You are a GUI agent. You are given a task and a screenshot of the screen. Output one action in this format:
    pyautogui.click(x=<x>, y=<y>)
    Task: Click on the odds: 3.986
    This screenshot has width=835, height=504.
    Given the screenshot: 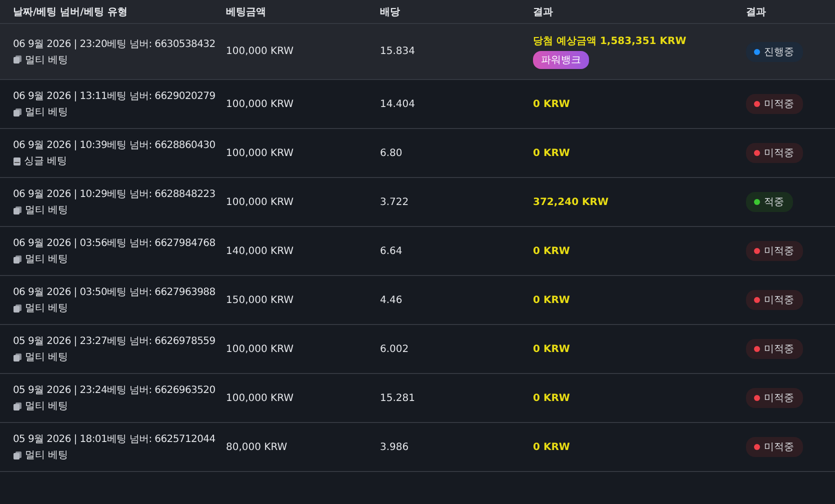 What is the action you would take?
    pyautogui.click(x=395, y=447)
    